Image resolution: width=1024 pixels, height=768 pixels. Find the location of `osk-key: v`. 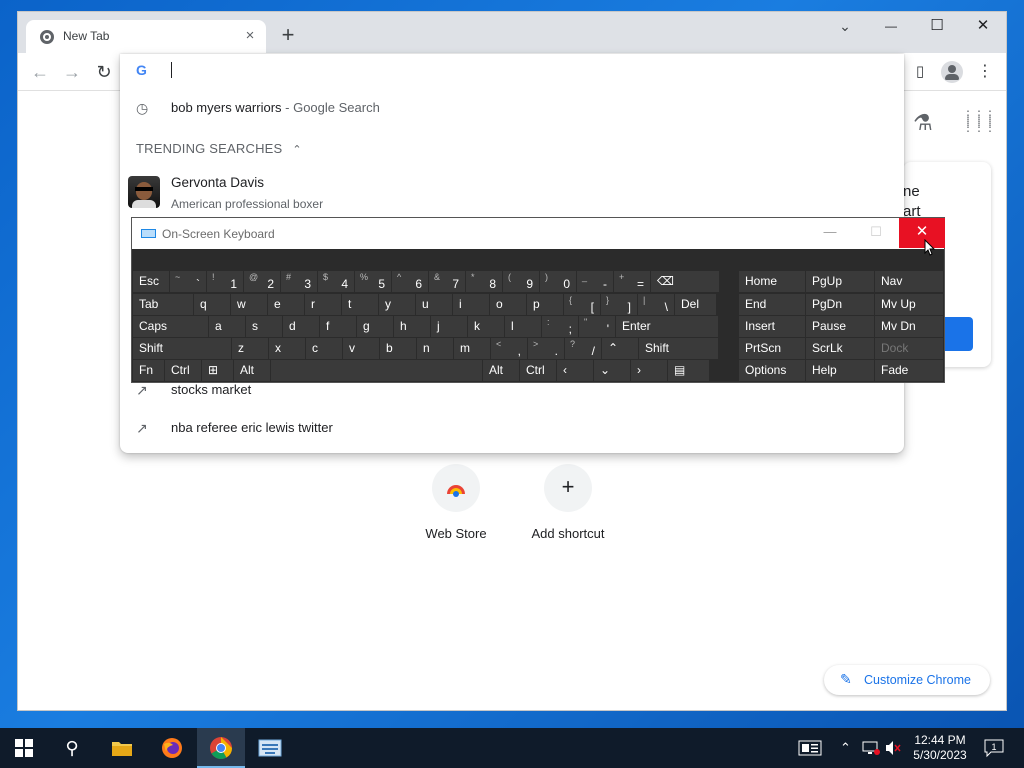

osk-key: v is located at coordinates (361, 348).